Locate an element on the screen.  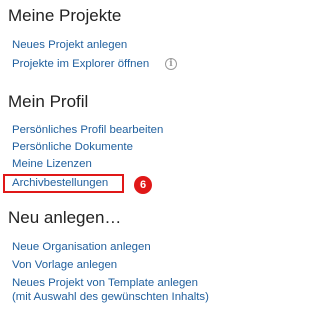
link-meine-lizenzen: Meine Lizenzen is located at coordinates (52, 164).